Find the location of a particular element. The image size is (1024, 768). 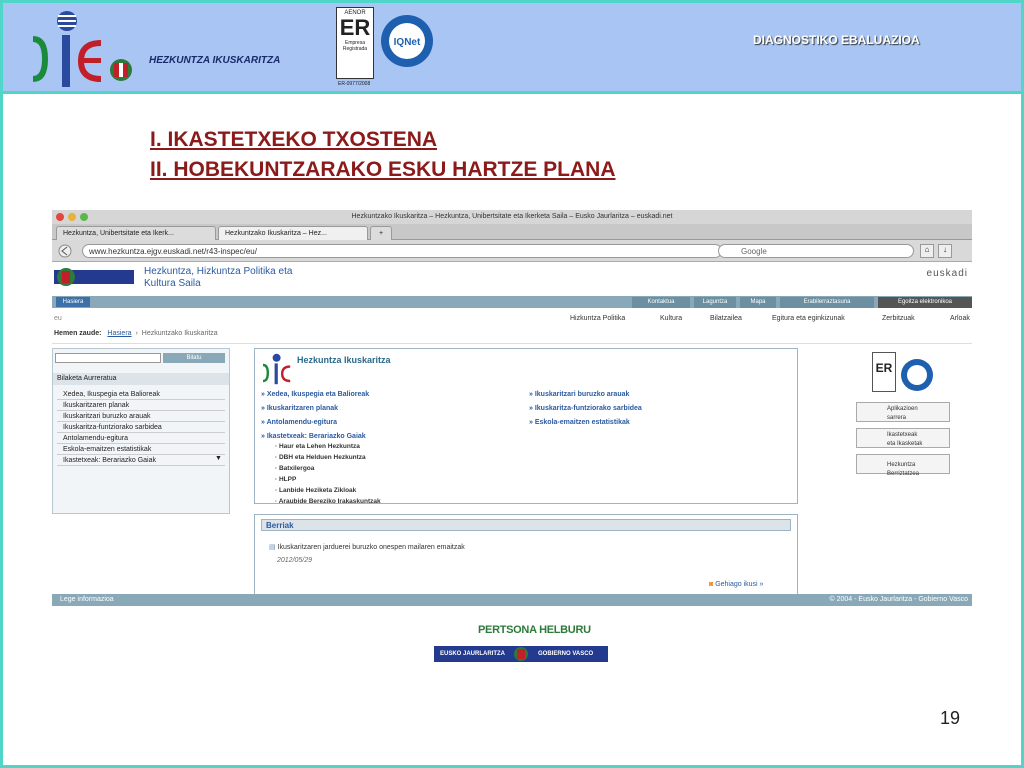

subnav-arloak: Arloak is located at coordinates (960, 318).